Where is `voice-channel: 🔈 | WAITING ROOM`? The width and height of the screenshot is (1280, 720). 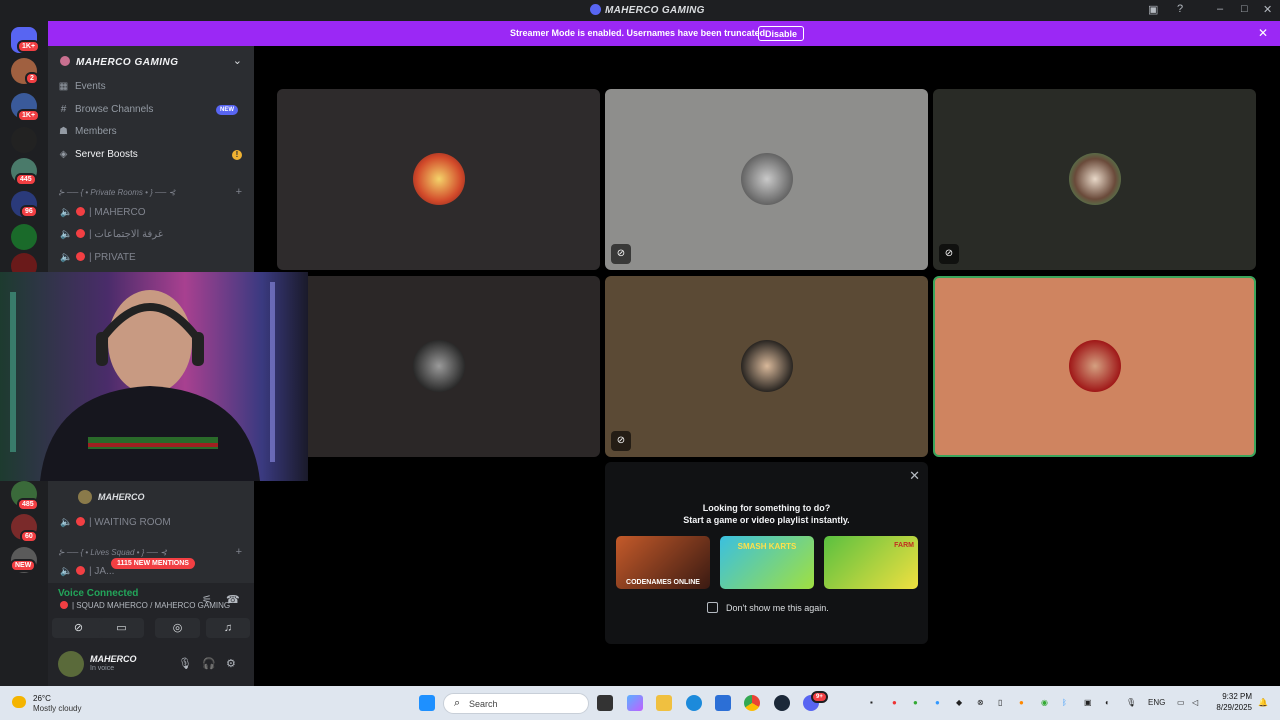 voice-channel: 🔈 | WAITING ROOM is located at coordinates (115, 522).